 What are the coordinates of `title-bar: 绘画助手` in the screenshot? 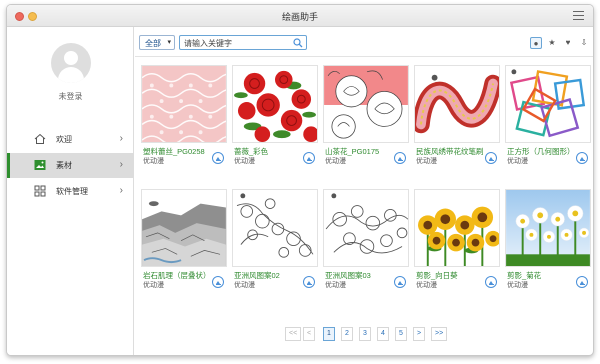 It's located at (300, 16).